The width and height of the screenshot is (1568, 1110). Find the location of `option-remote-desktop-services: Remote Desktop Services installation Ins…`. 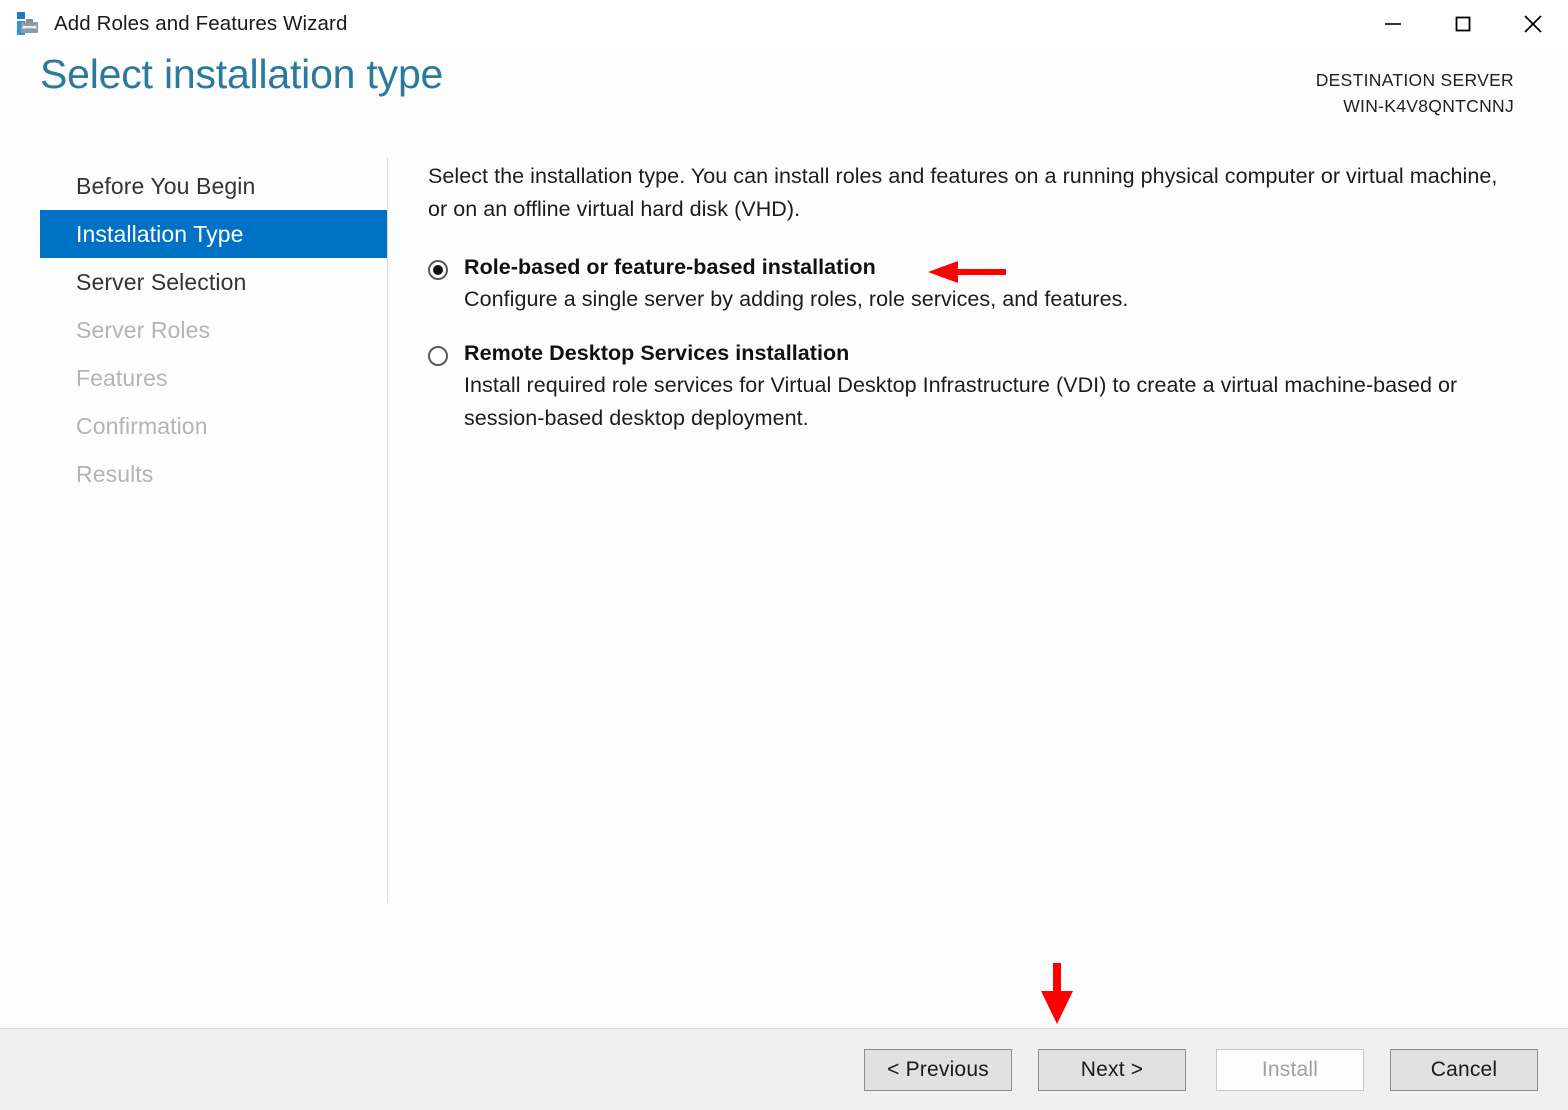

option-remote-desktop-services: Remote Desktop Services installation Ins… is located at coordinates (983, 387).